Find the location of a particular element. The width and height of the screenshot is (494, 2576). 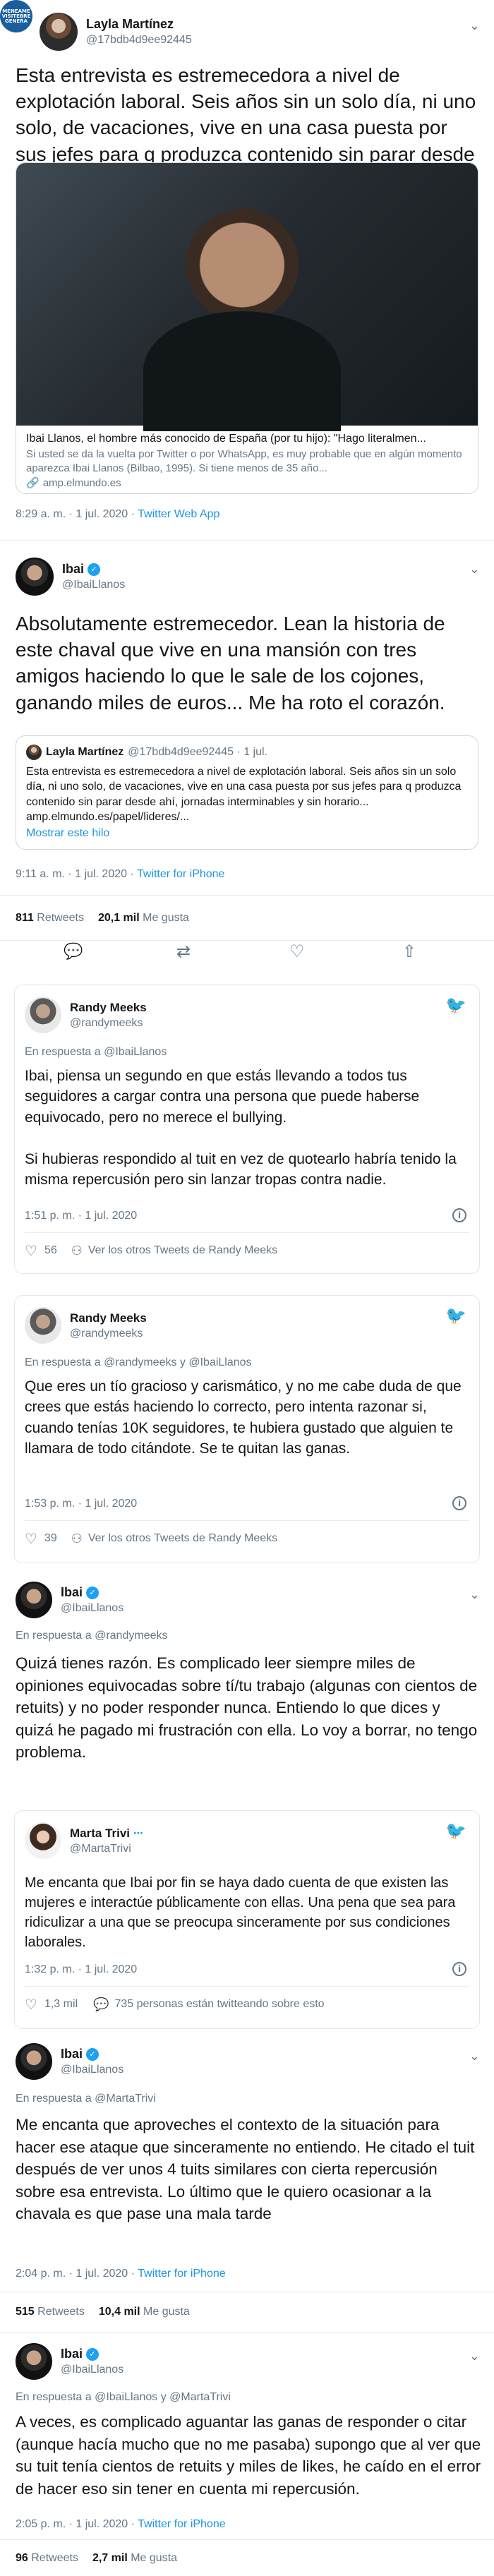

tweet-timestamp: 1:32 p. m. · 1 jul. 2020 is located at coordinates (81, 1969).